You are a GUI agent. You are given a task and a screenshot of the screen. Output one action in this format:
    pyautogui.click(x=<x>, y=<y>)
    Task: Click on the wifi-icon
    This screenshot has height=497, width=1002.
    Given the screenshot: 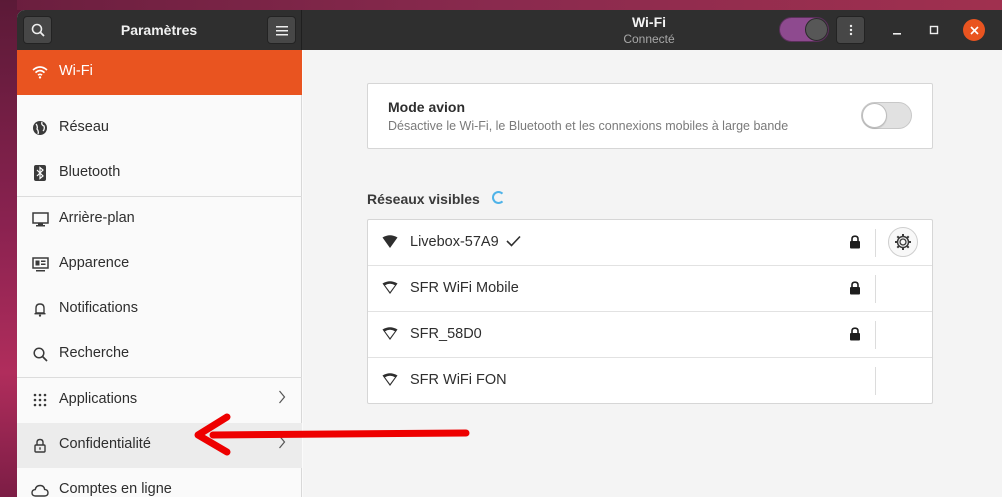 What is the action you would take?
    pyautogui.click(x=40, y=72)
    